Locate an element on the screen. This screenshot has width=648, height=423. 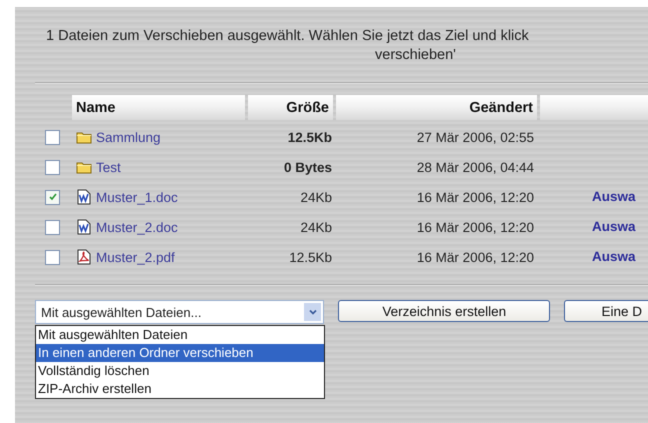
caret-icon is located at coordinates (313, 312).